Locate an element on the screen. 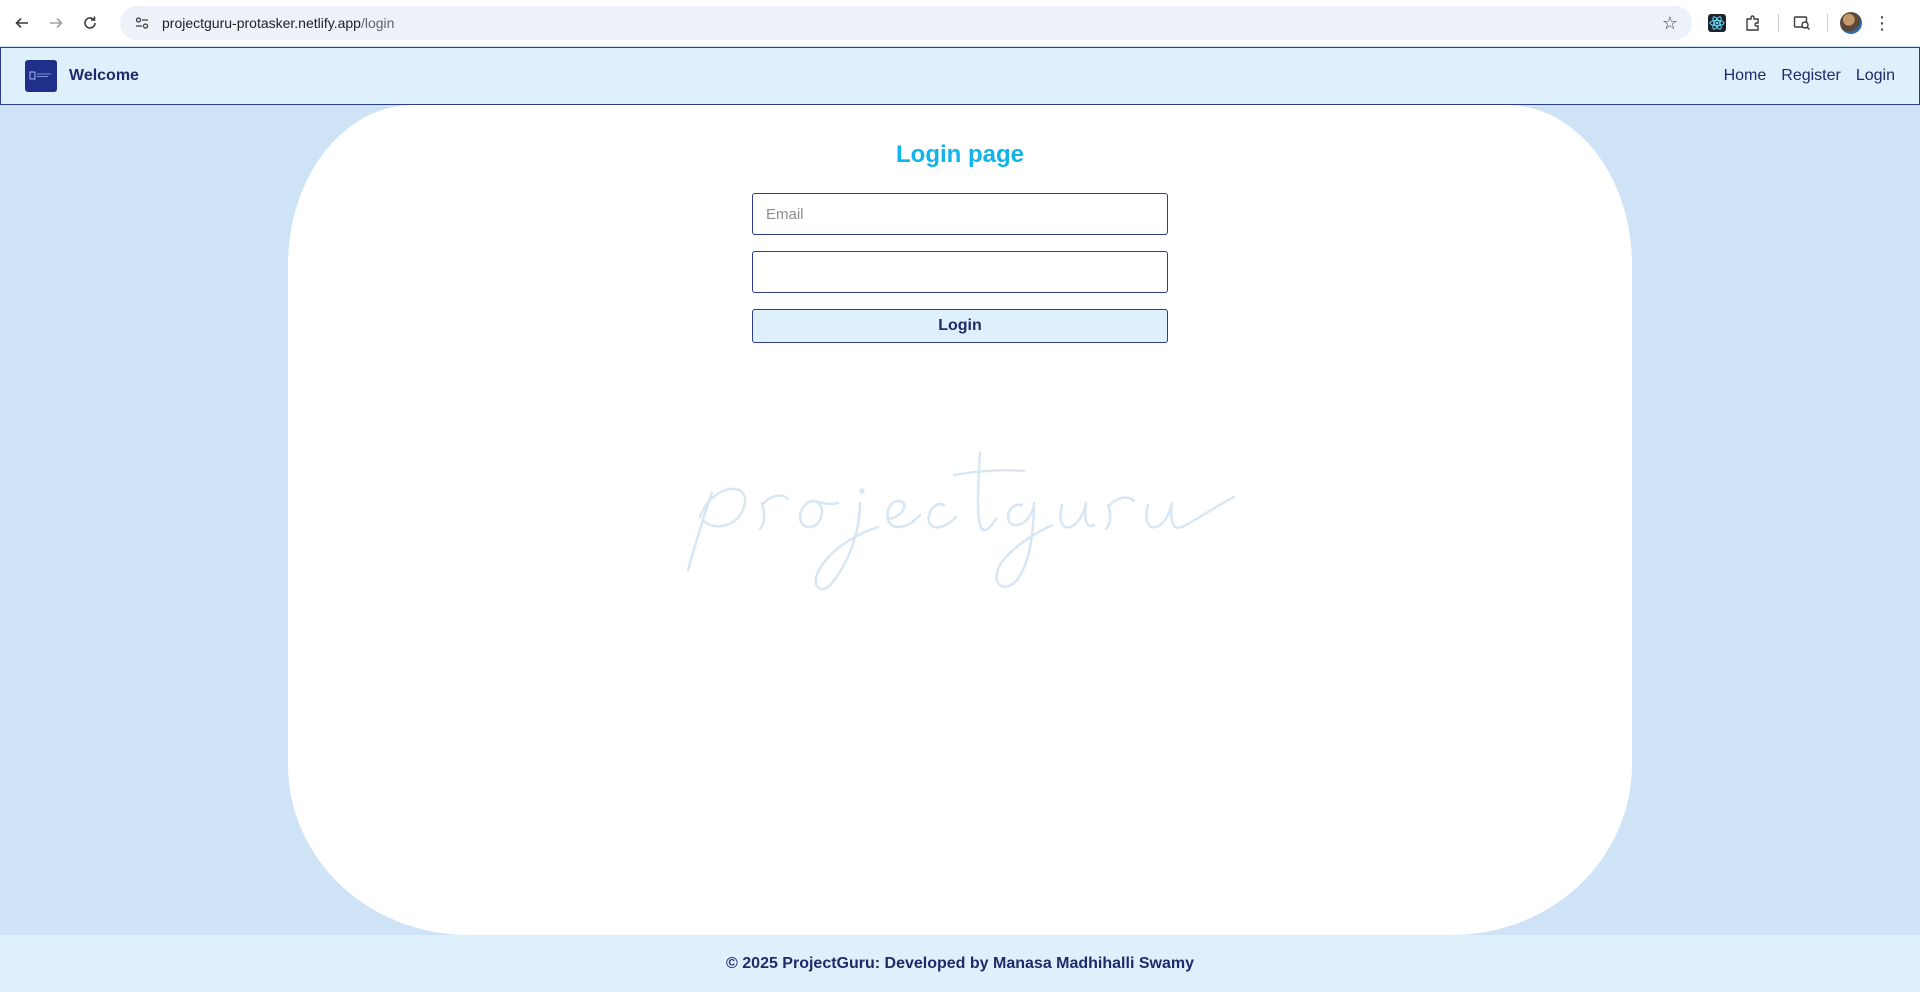 The width and height of the screenshot is (1920, 992). projectguru-watermark-logo is located at coordinates (961, 521).